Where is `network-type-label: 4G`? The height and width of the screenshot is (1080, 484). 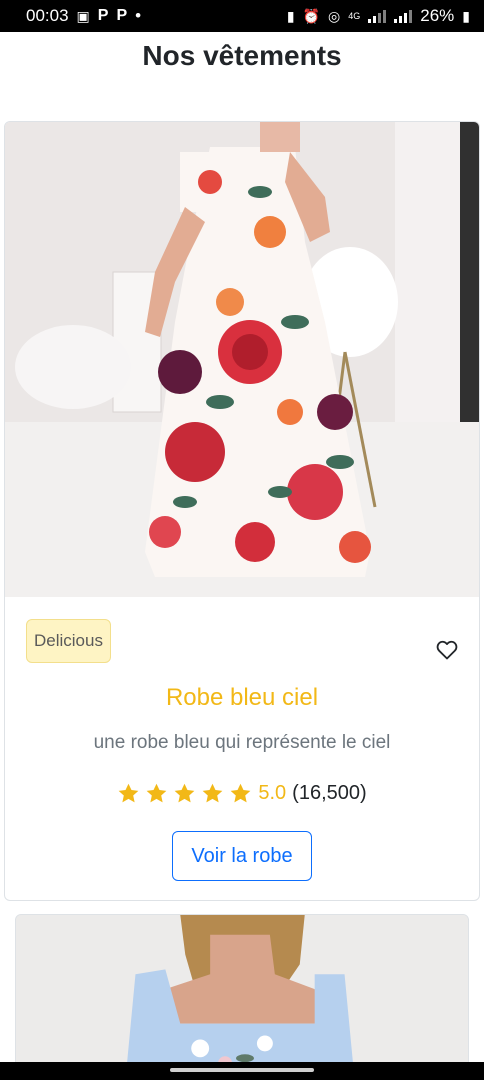 network-type-label: 4G is located at coordinates (354, 16).